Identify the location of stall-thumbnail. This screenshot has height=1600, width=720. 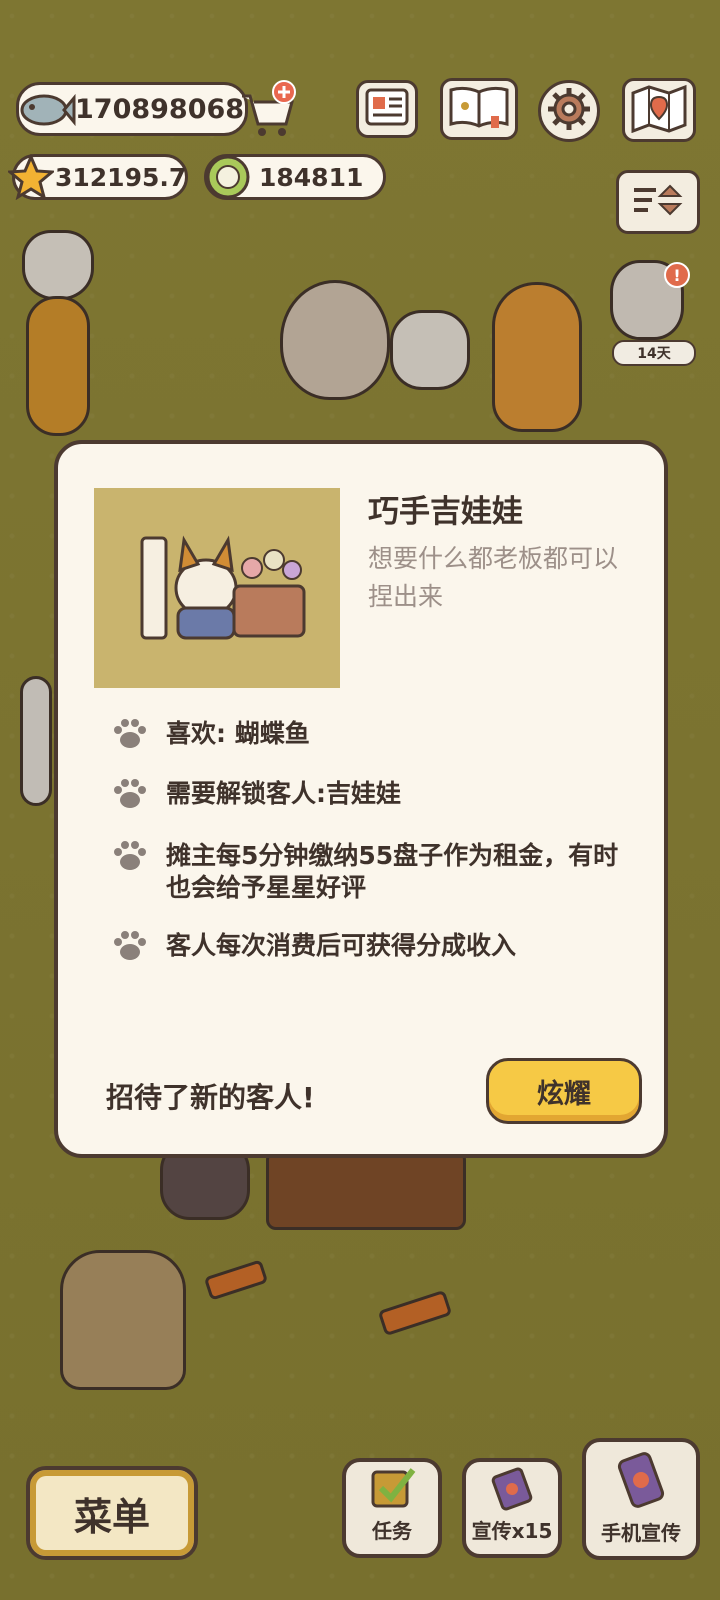
(217, 588).